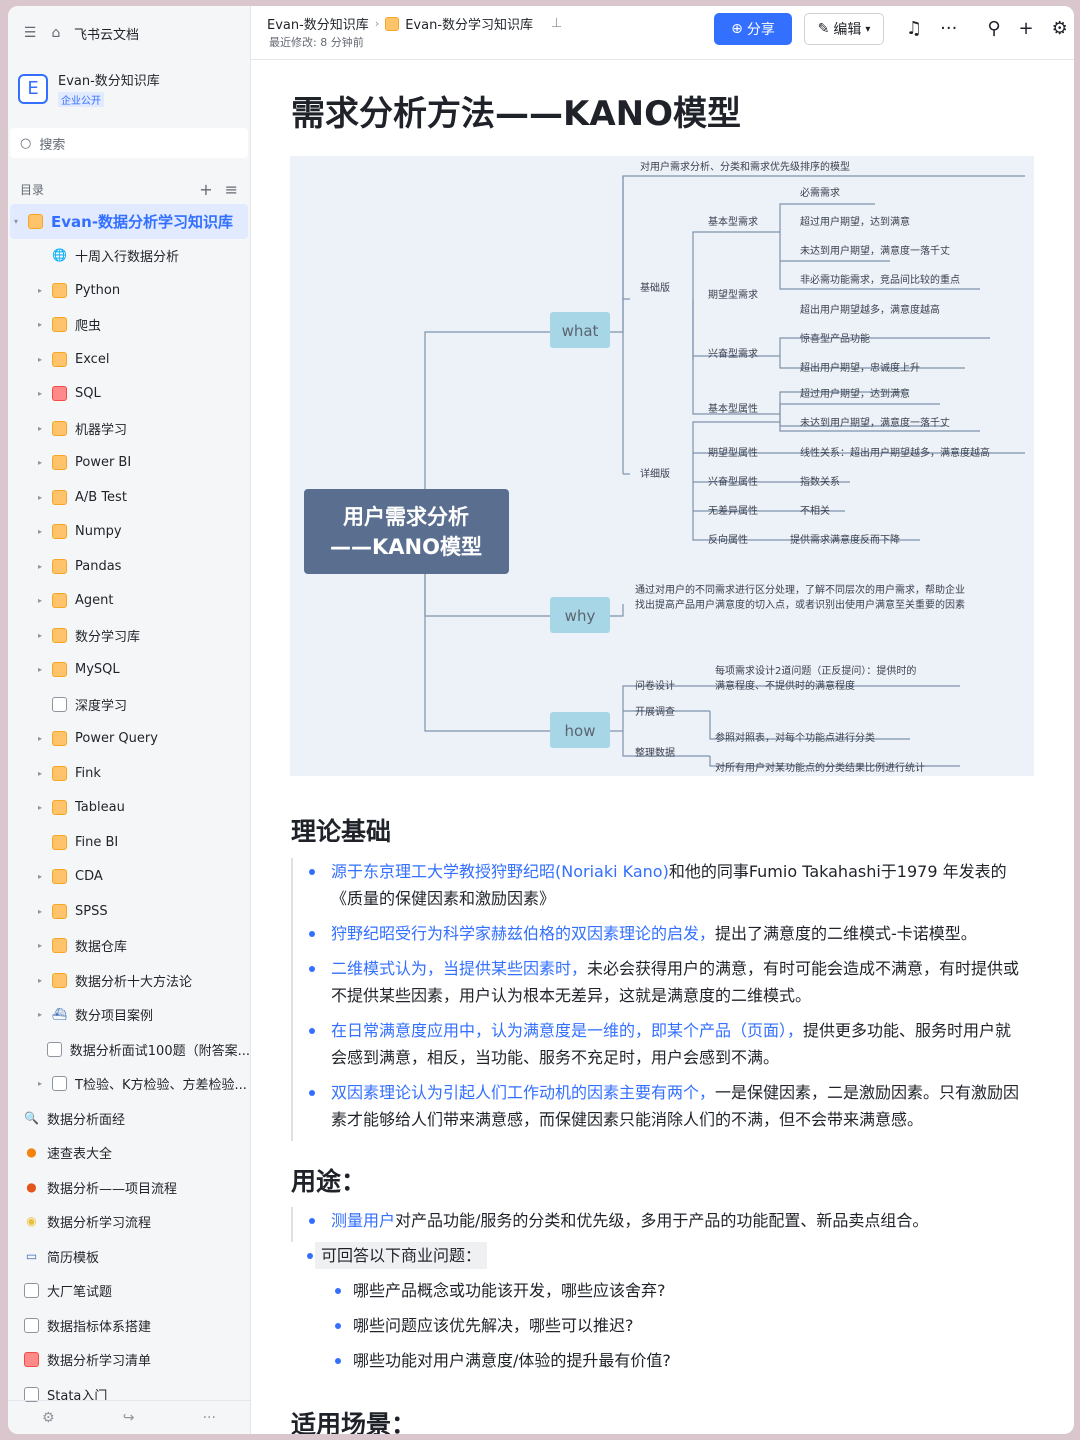 Image resolution: width=1080 pixels, height=1440 pixels. Describe the element at coordinates (129, 773) in the screenshot. I see `tree-item: ▸ Fink` at that location.